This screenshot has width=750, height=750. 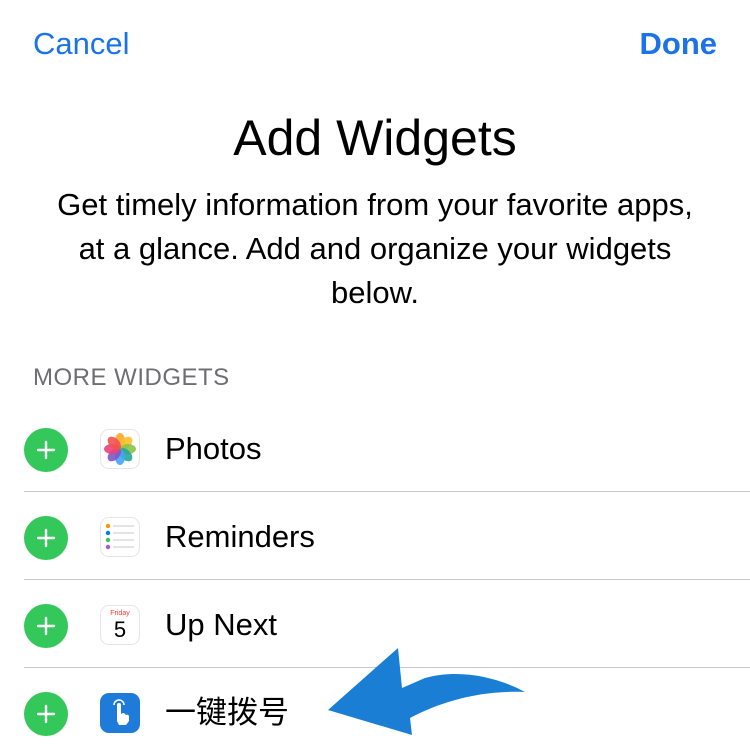 I want to click on widget-label: Photos, so click(x=213, y=448).